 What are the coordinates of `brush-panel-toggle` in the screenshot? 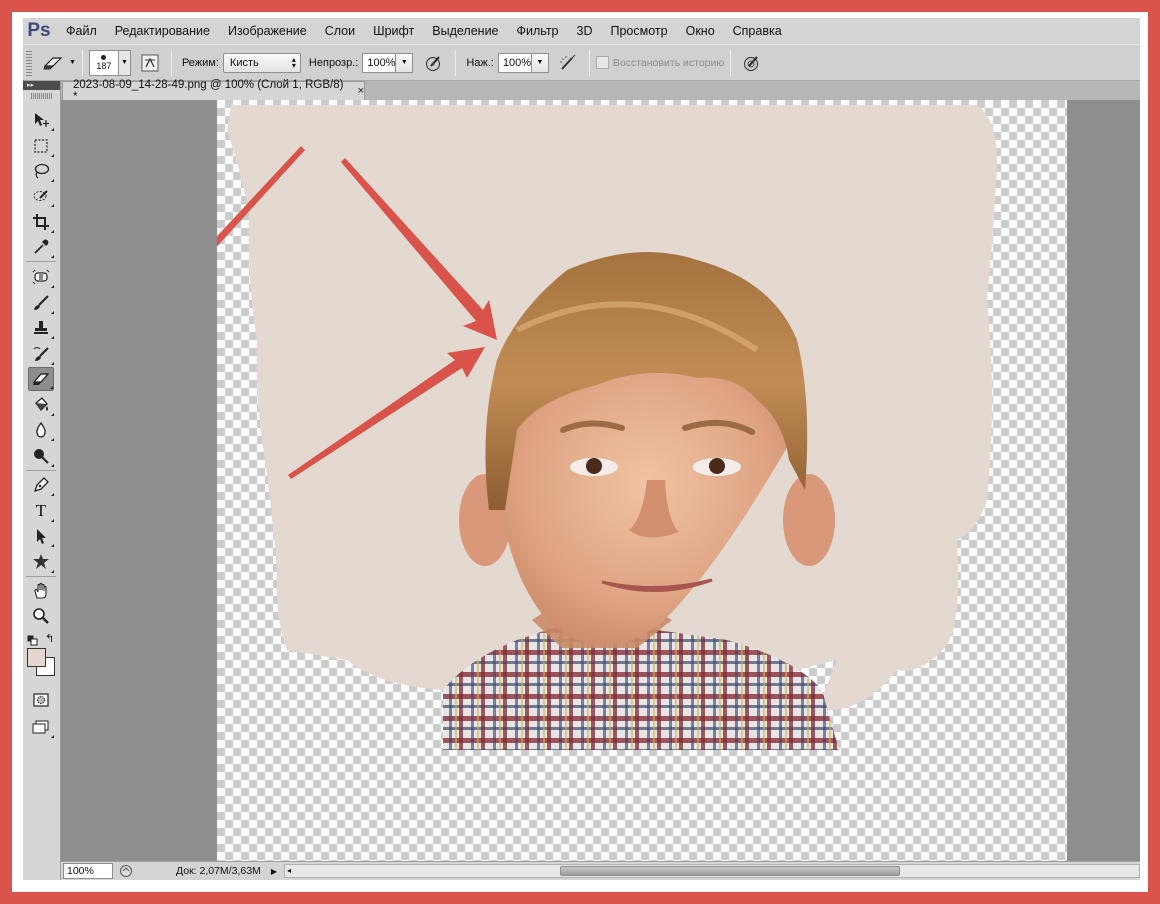 It's located at (150, 63).